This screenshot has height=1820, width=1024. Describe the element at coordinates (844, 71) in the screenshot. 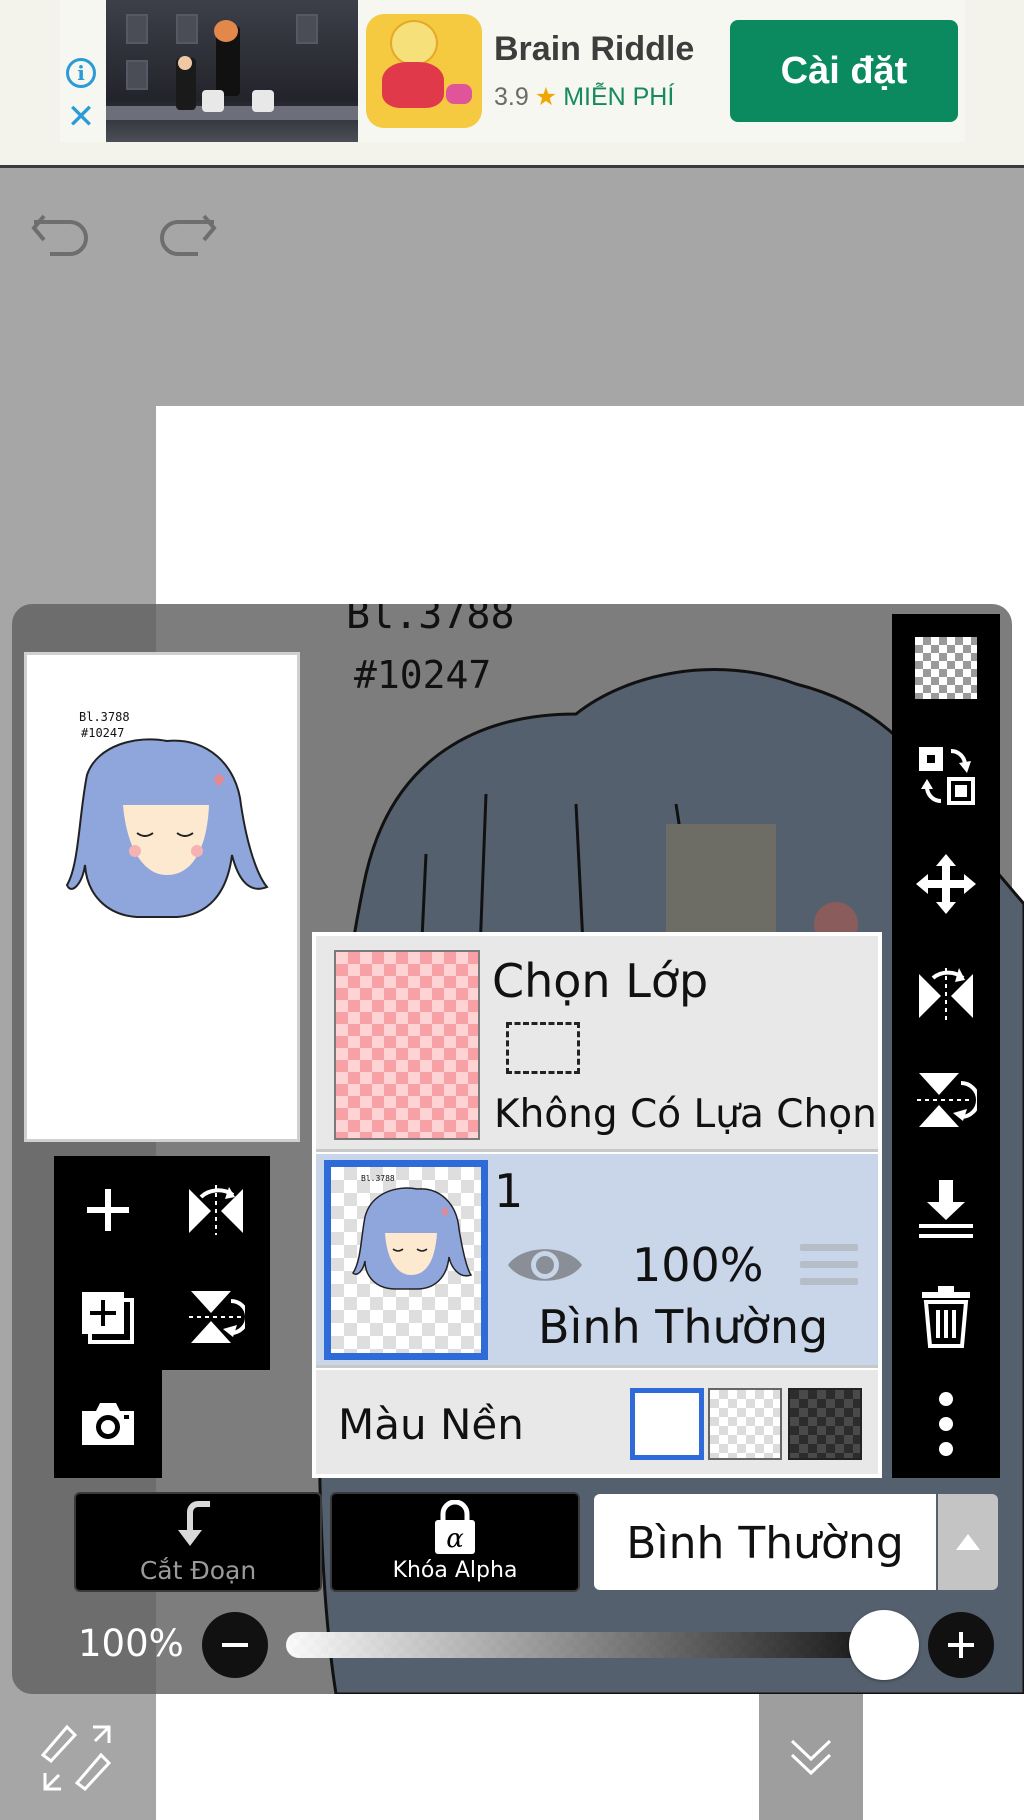

I see `install-button: Cài đặt` at that location.